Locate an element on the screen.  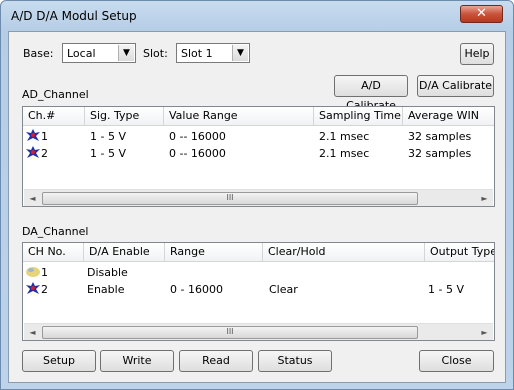
base-select: Local ▼ is located at coordinates (99, 53).